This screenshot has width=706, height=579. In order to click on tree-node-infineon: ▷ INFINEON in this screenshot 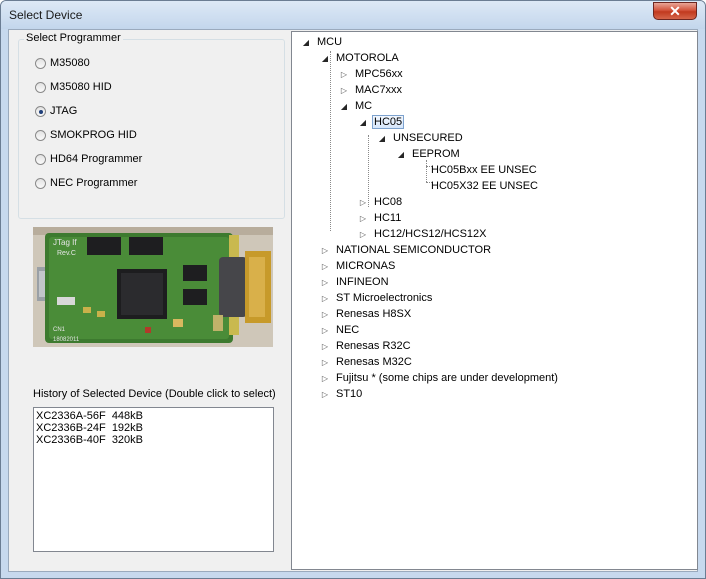, I will do `click(356, 282)`.